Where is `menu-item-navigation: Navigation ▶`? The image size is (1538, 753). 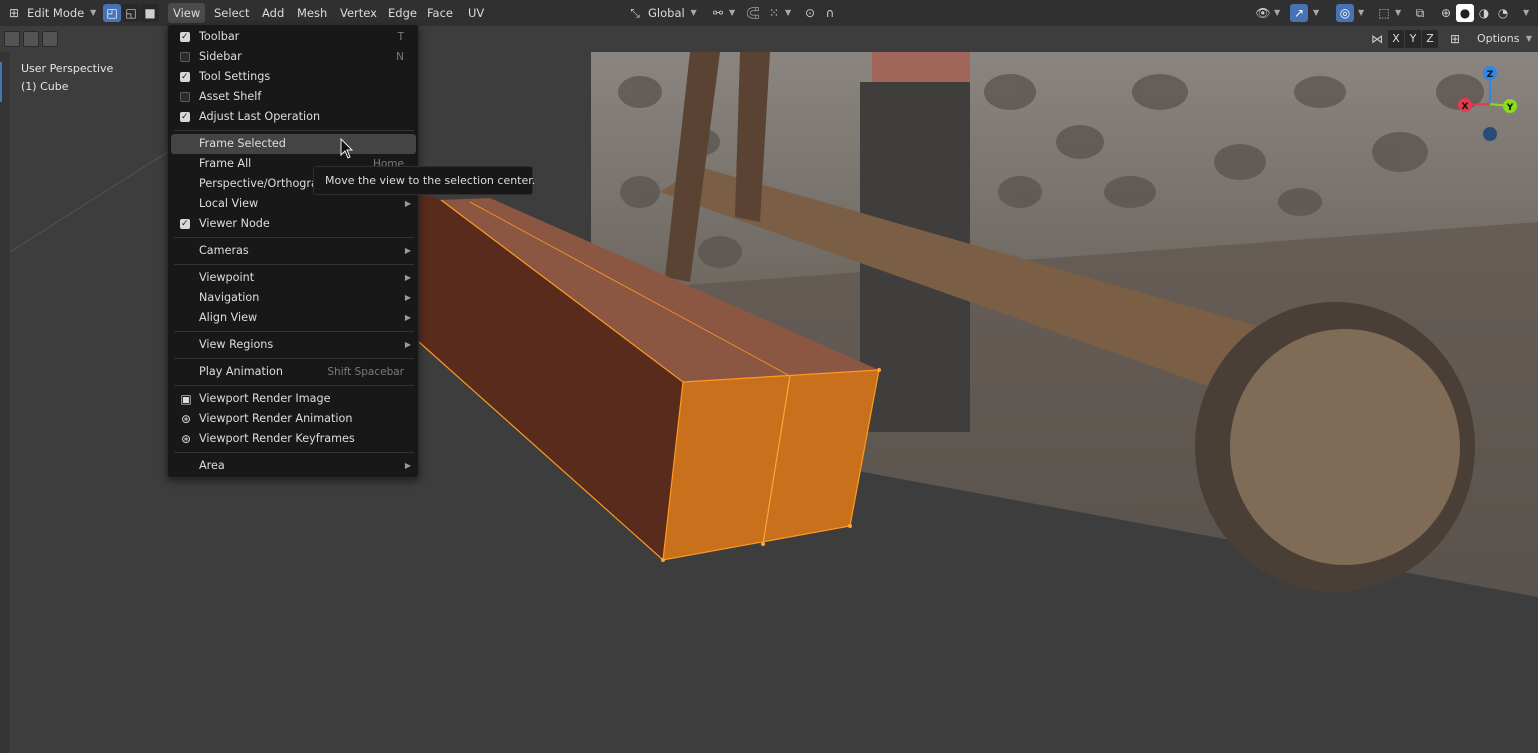 menu-item-navigation: Navigation ▶ is located at coordinates (293, 298).